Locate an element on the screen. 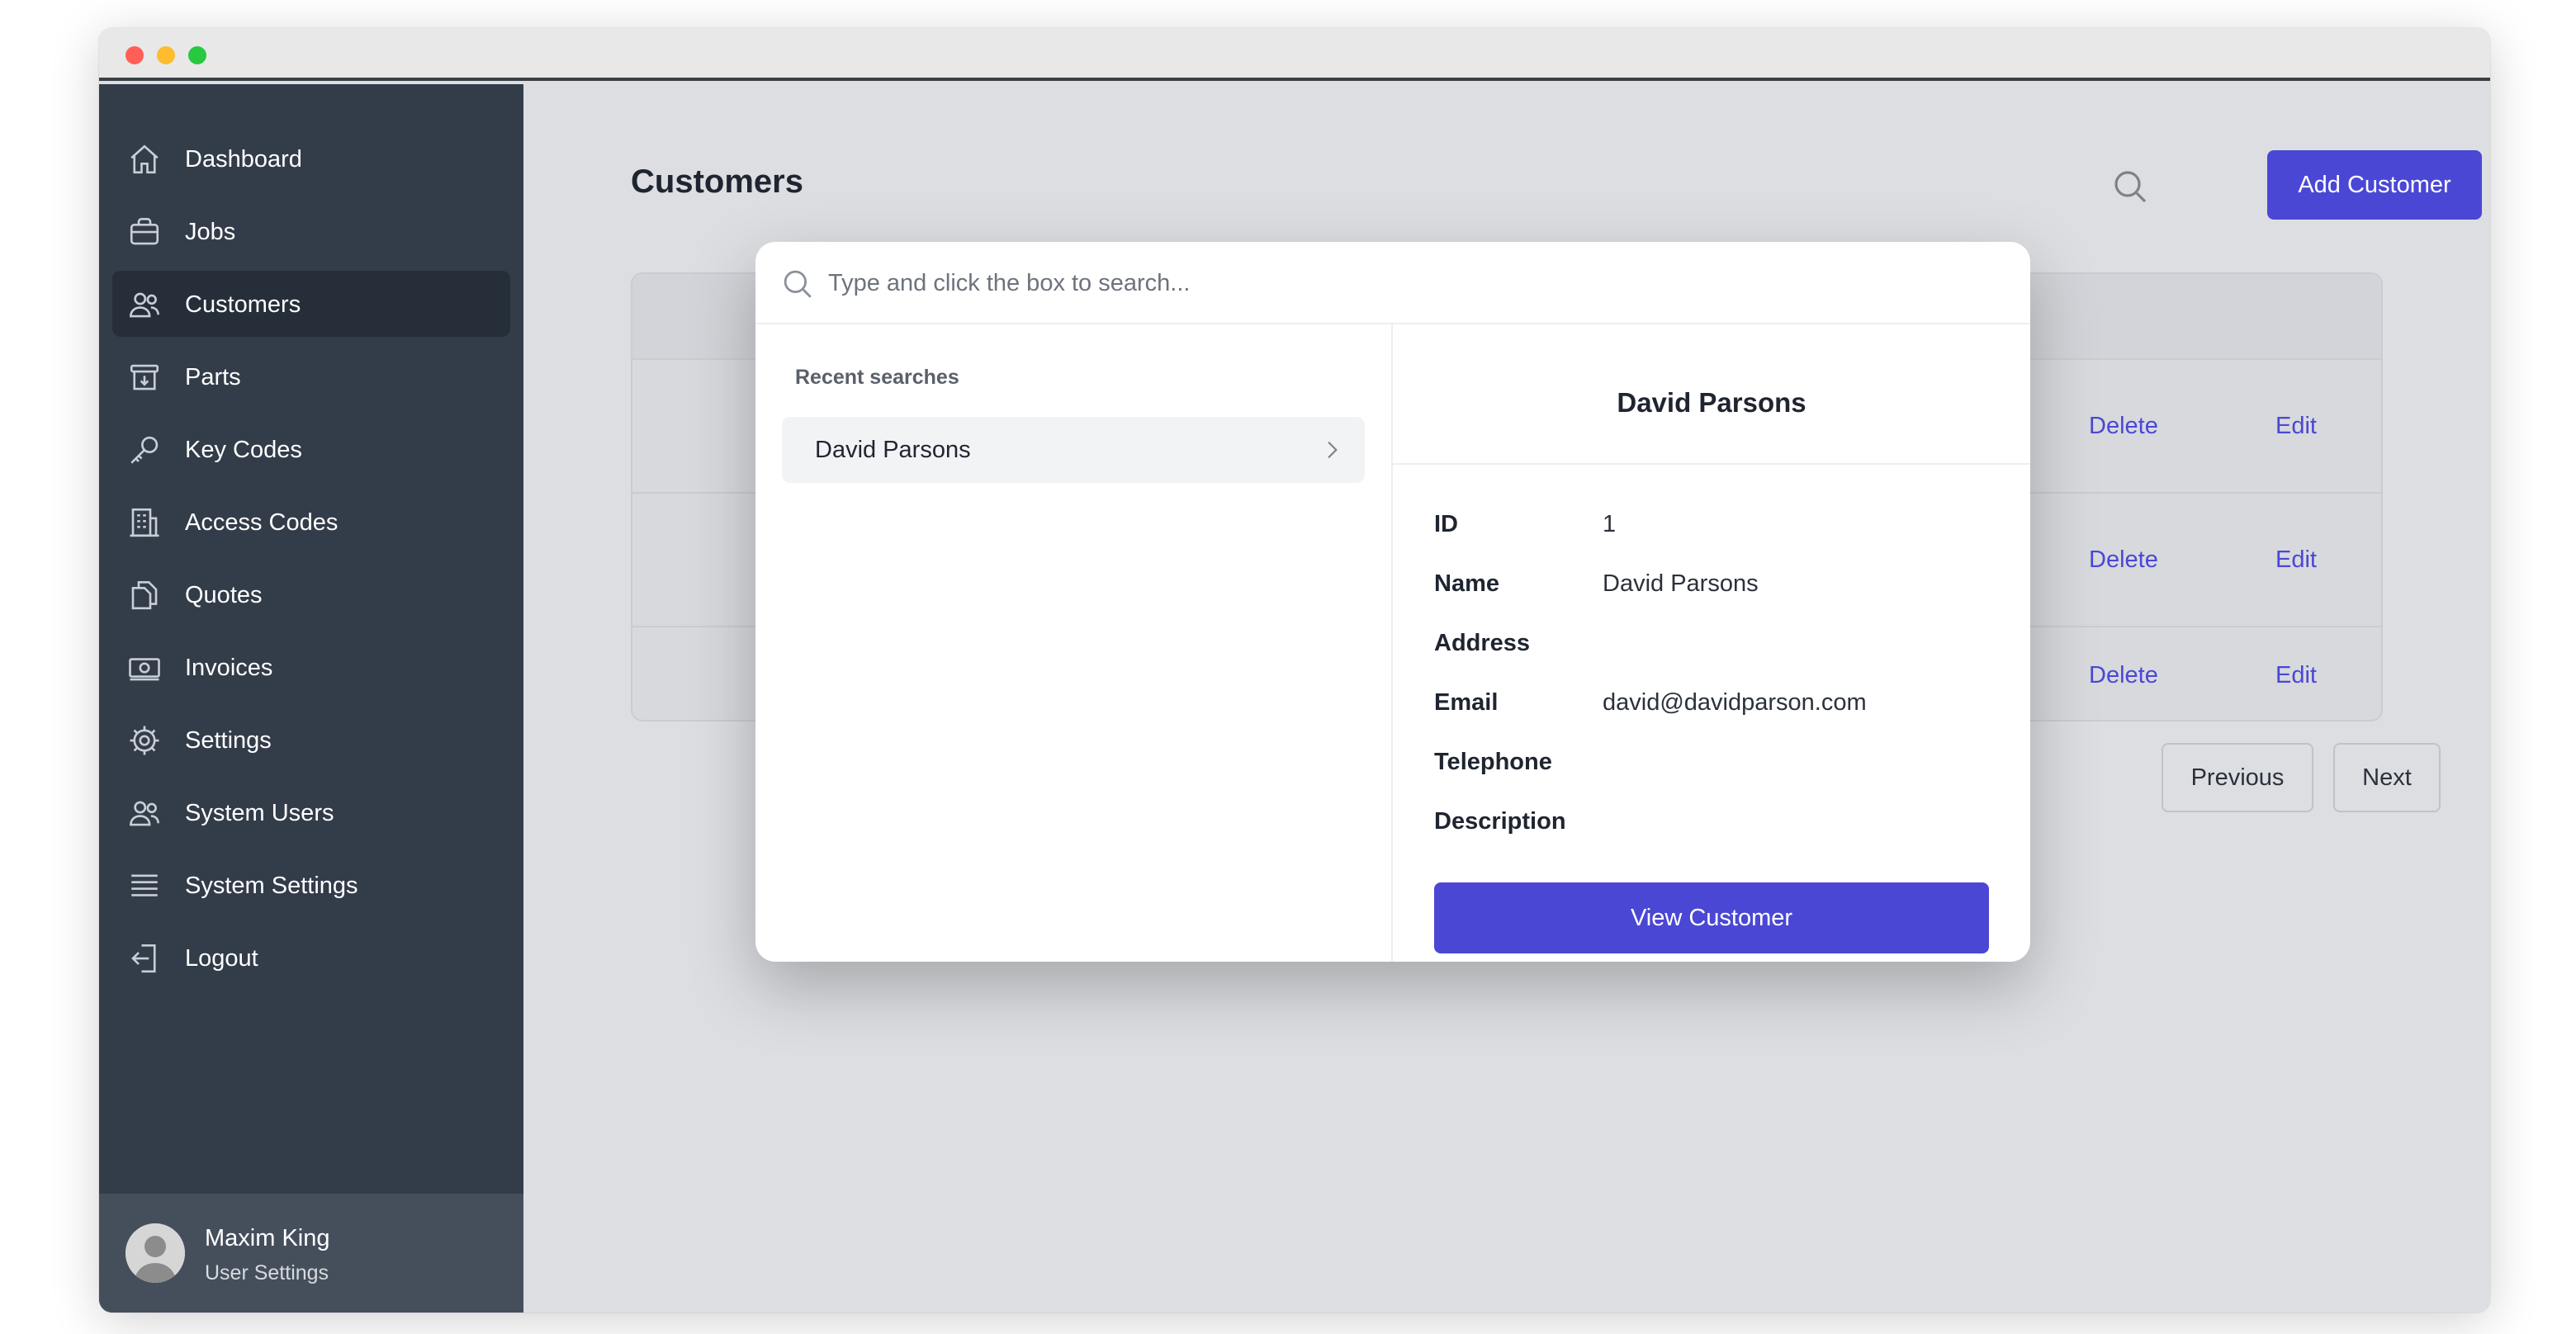 Image resolution: width=2576 pixels, height=1334 pixels. minimize-window-button is located at coordinates (166, 55).